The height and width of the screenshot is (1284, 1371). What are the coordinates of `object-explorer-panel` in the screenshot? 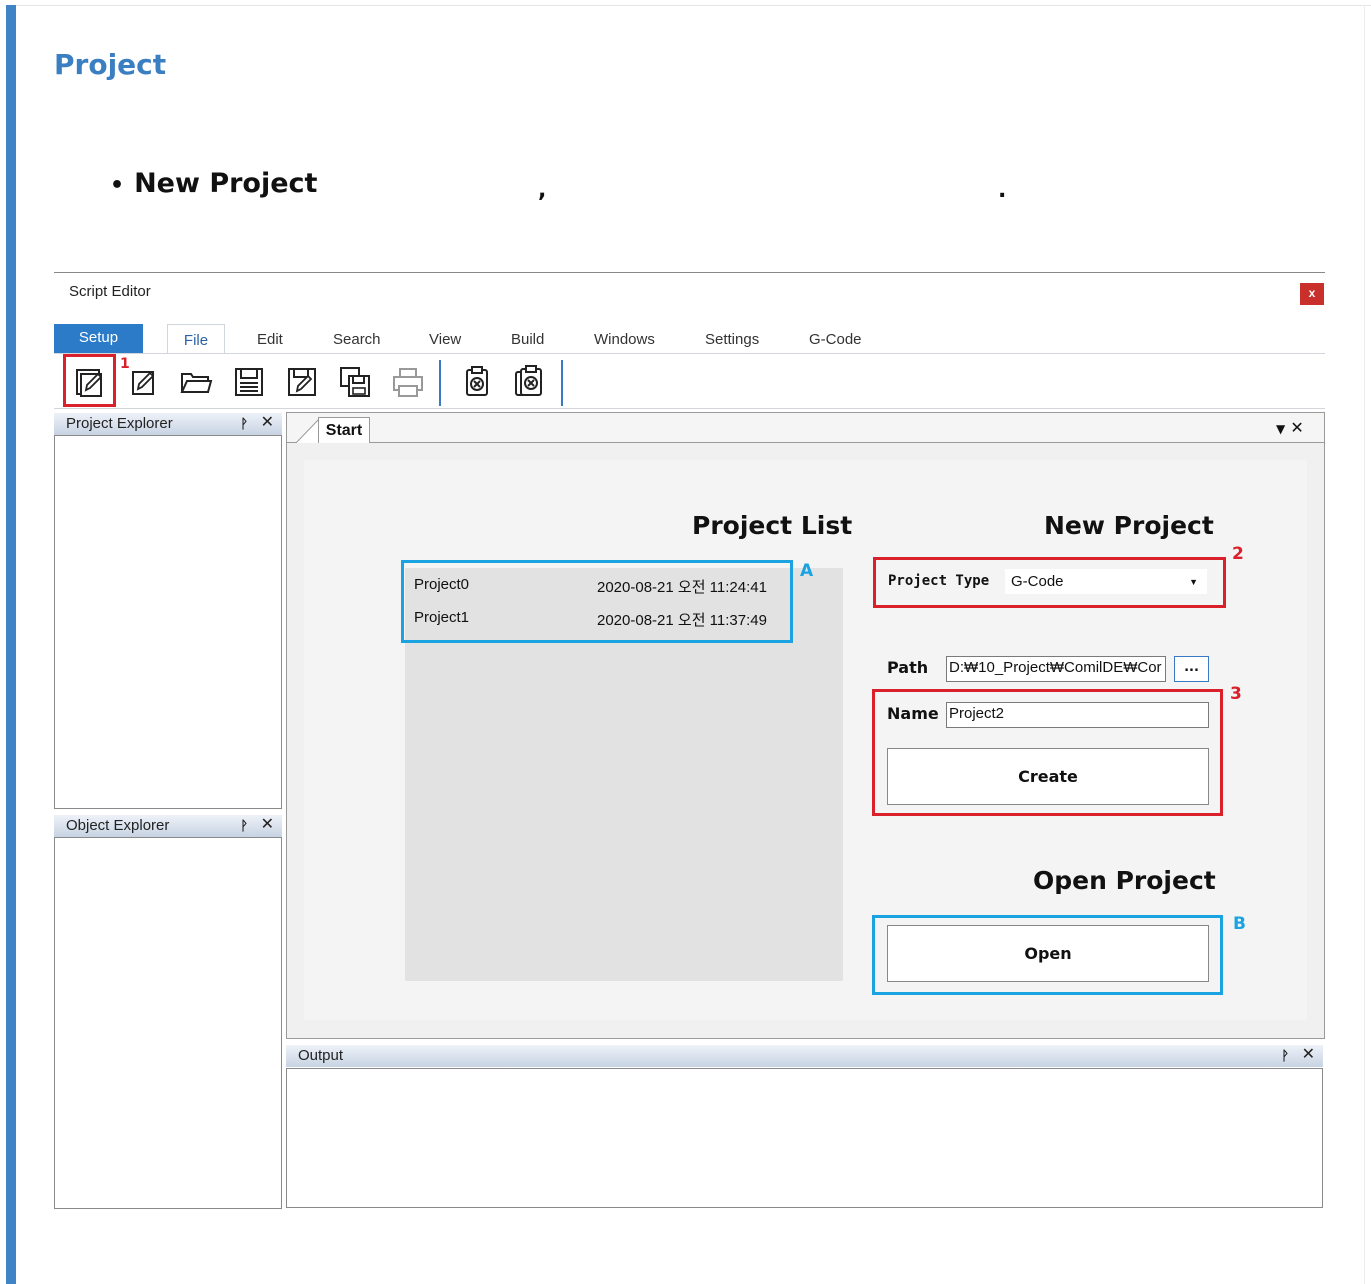 It's located at (168, 1023).